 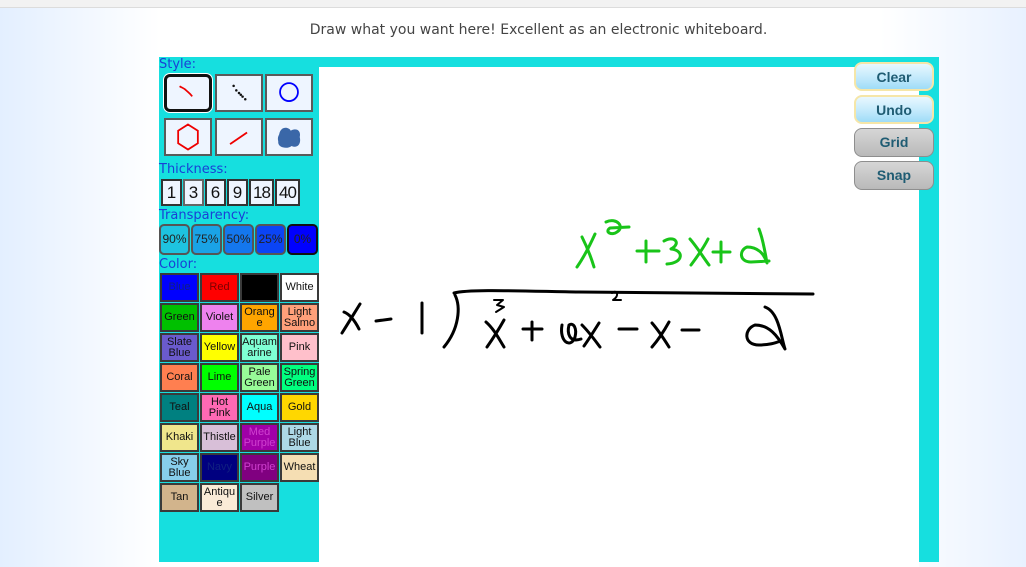 What do you see at coordinates (383, 320) in the screenshot?
I see `stroke-divisor-minus` at bounding box center [383, 320].